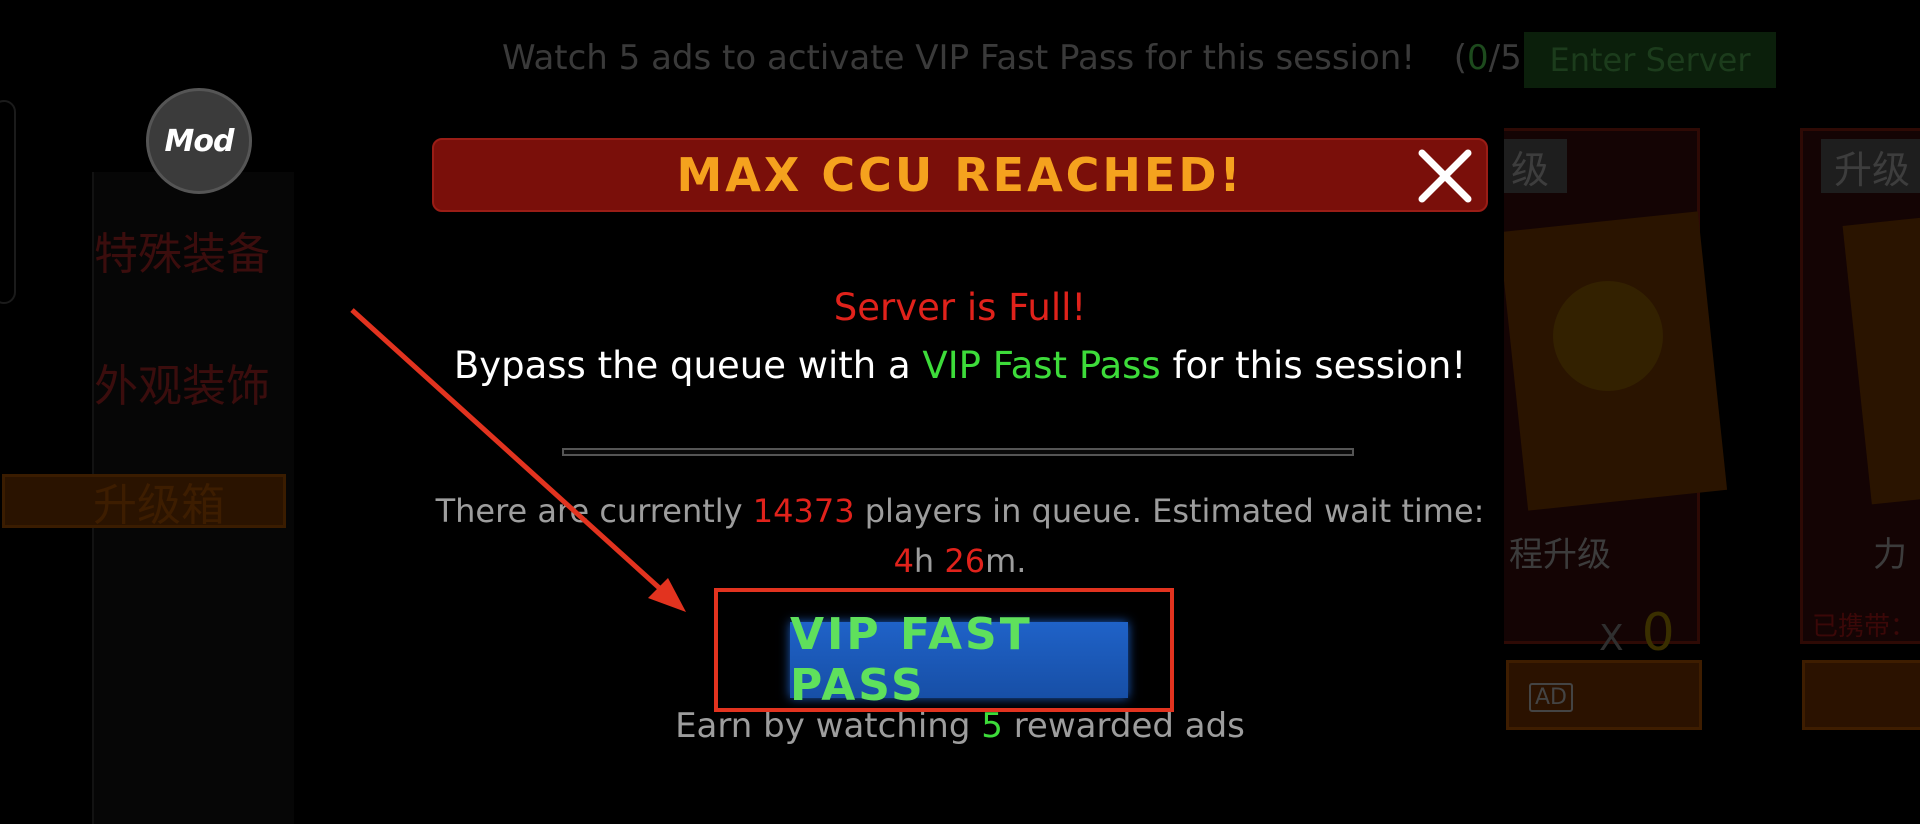 This screenshot has height=824, width=1920. I want to click on card-count: X0, so click(1637, 633).